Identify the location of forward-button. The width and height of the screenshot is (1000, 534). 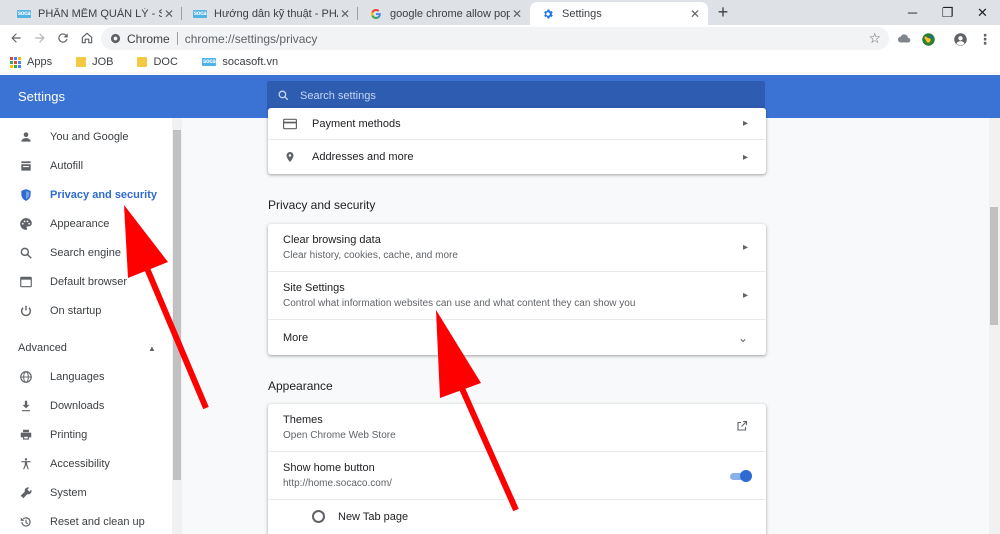
(40, 38).